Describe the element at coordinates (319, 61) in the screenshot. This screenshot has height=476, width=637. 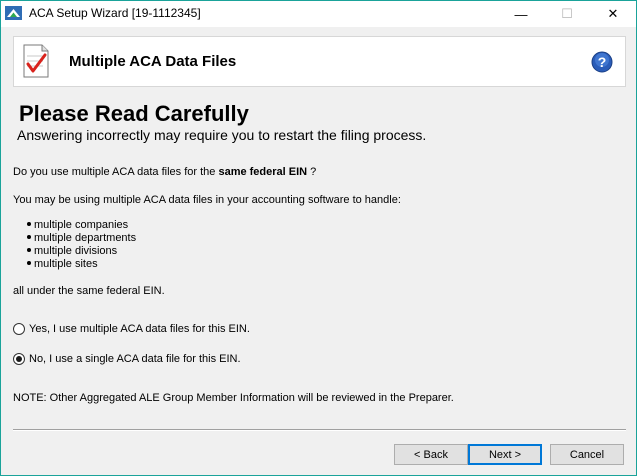
I see `wizard-header: Multiple ACA Data Files ?` at that location.